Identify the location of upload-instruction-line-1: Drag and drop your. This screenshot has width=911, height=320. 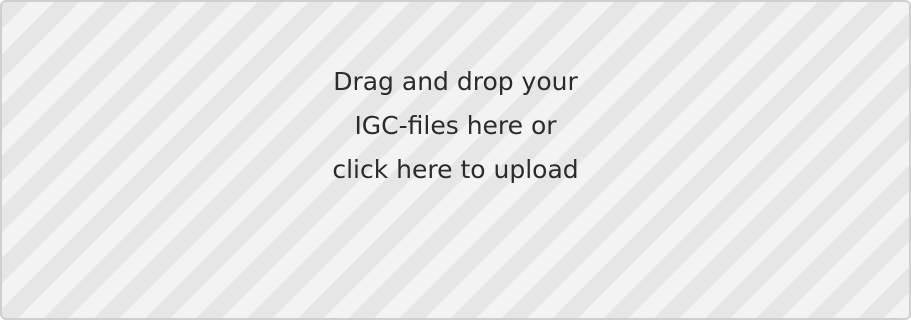
(455, 81).